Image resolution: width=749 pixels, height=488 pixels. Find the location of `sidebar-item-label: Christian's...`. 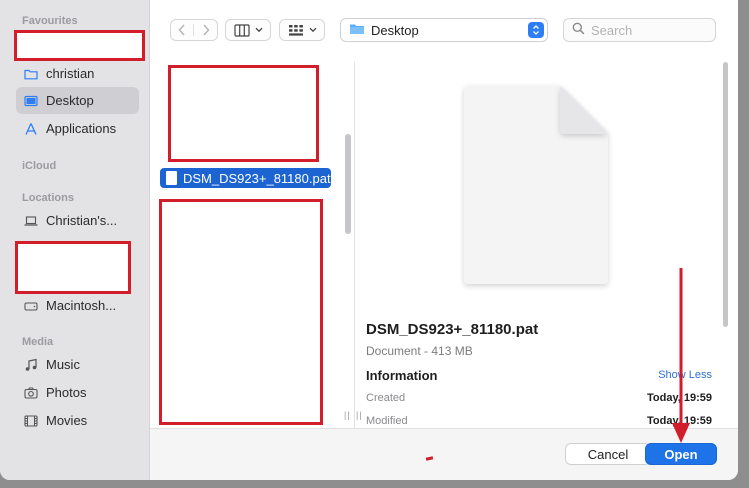

sidebar-item-label: Christian's... is located at coordinates (82, 220).